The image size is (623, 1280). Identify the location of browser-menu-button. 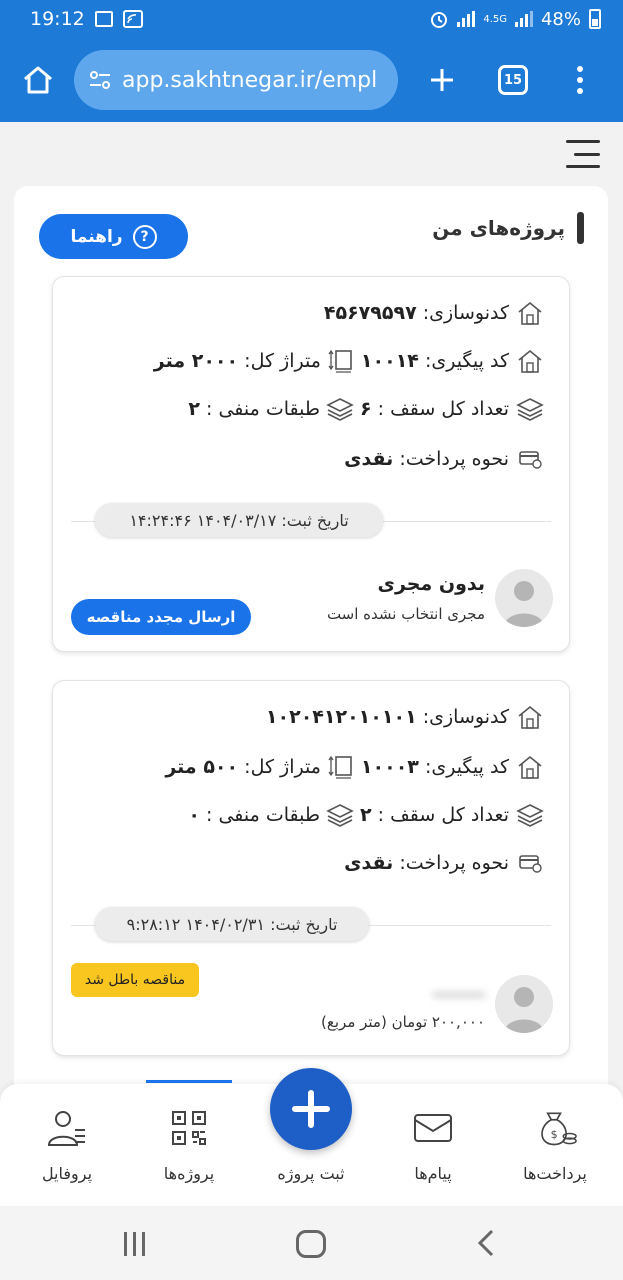
(580, 80).